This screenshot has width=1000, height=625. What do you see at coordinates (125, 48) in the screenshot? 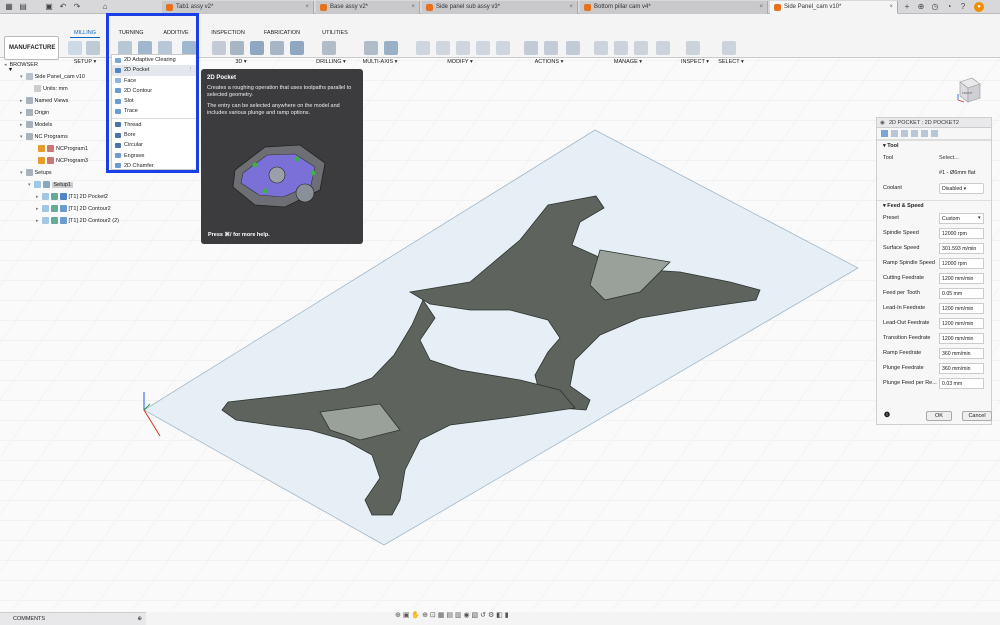
I see `adaptive-clearing-icon` at bounding box center [125, 48].